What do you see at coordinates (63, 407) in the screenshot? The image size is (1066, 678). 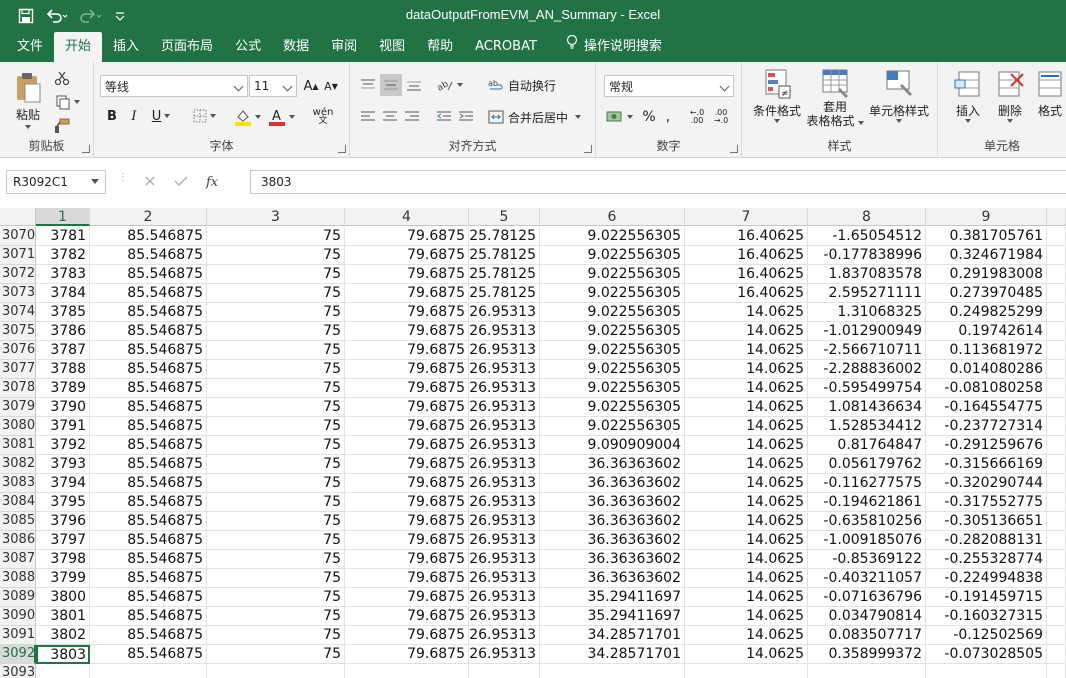 I see `table-cell: 3790` at bounding box center [63, 407].